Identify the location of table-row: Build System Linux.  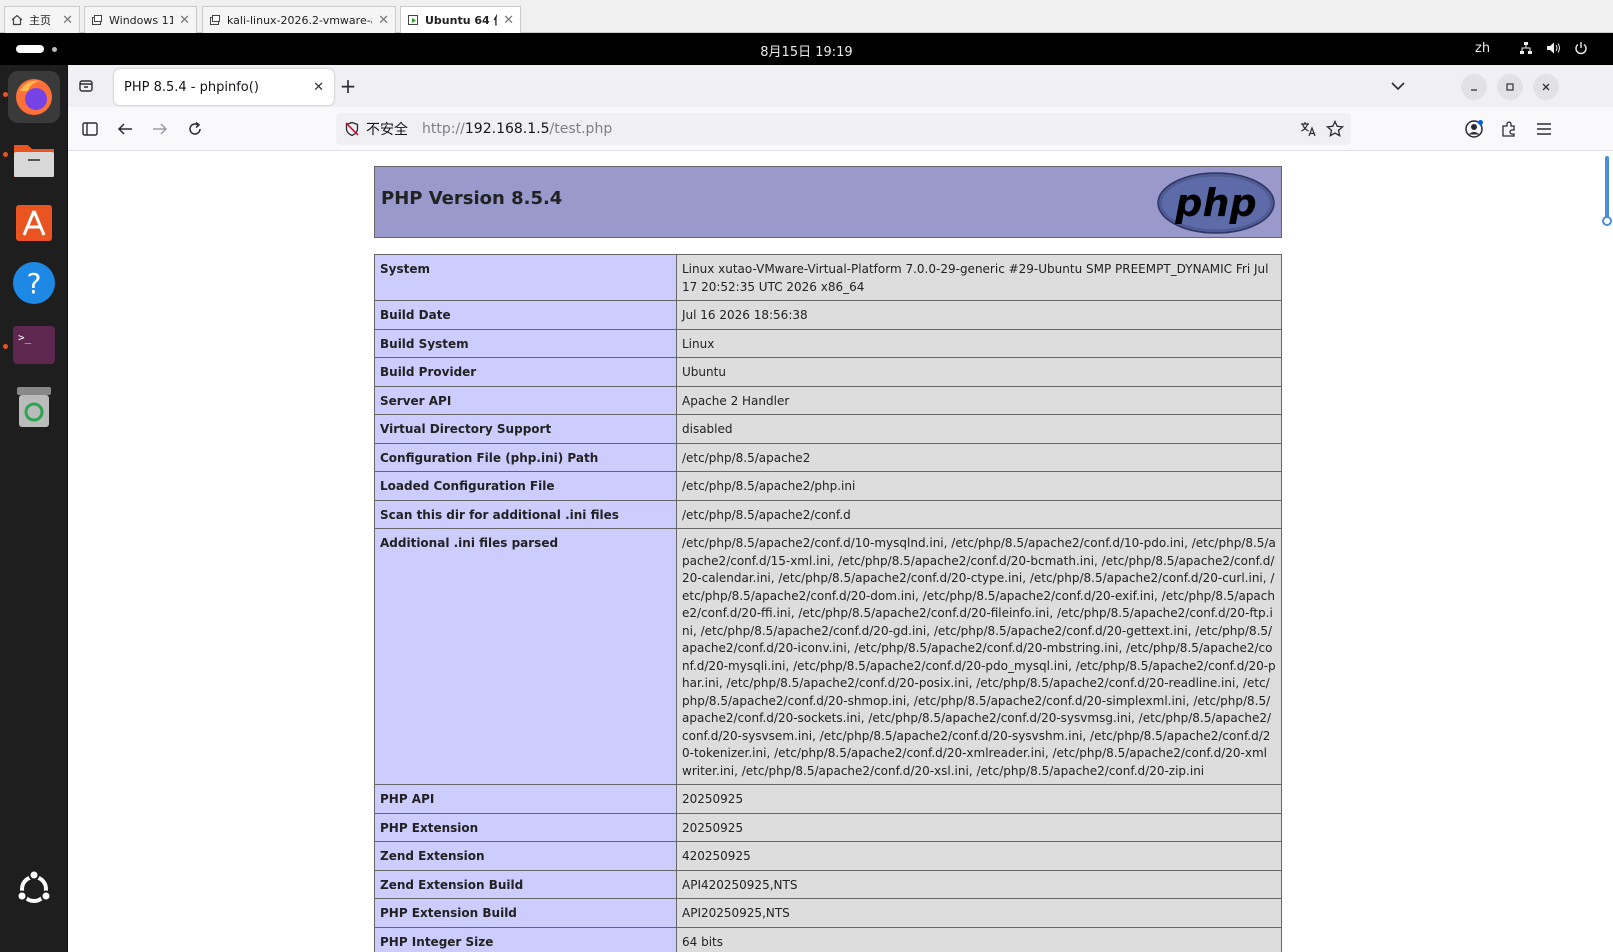
(828, 343).